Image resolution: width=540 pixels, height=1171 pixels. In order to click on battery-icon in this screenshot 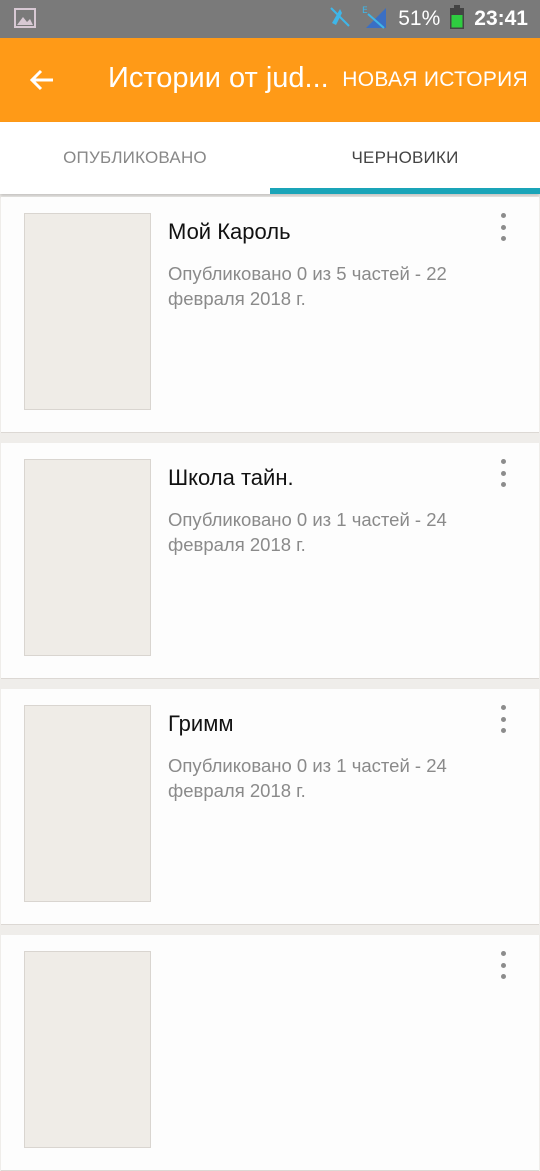, I will do `click(457, 19)`.